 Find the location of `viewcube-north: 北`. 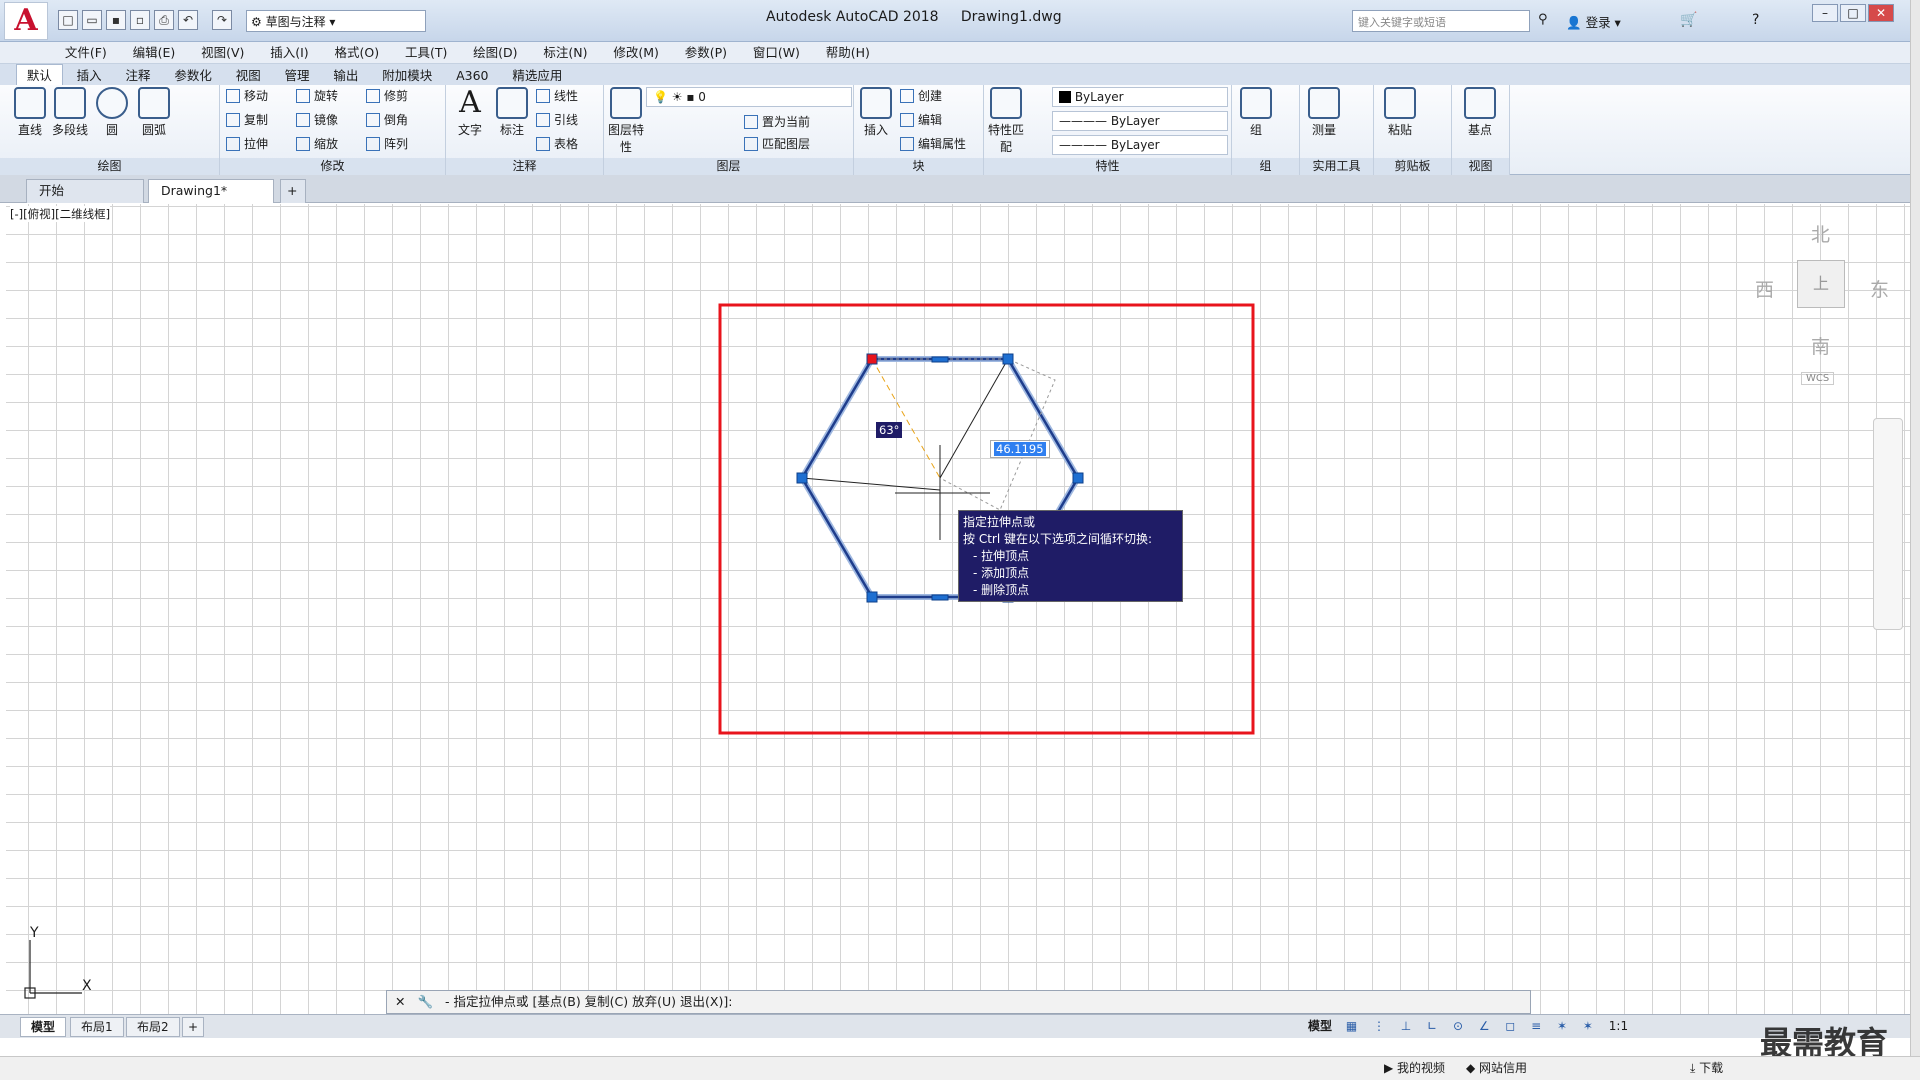

viewcube-north: 北 is located at coordinates (1820, 233).